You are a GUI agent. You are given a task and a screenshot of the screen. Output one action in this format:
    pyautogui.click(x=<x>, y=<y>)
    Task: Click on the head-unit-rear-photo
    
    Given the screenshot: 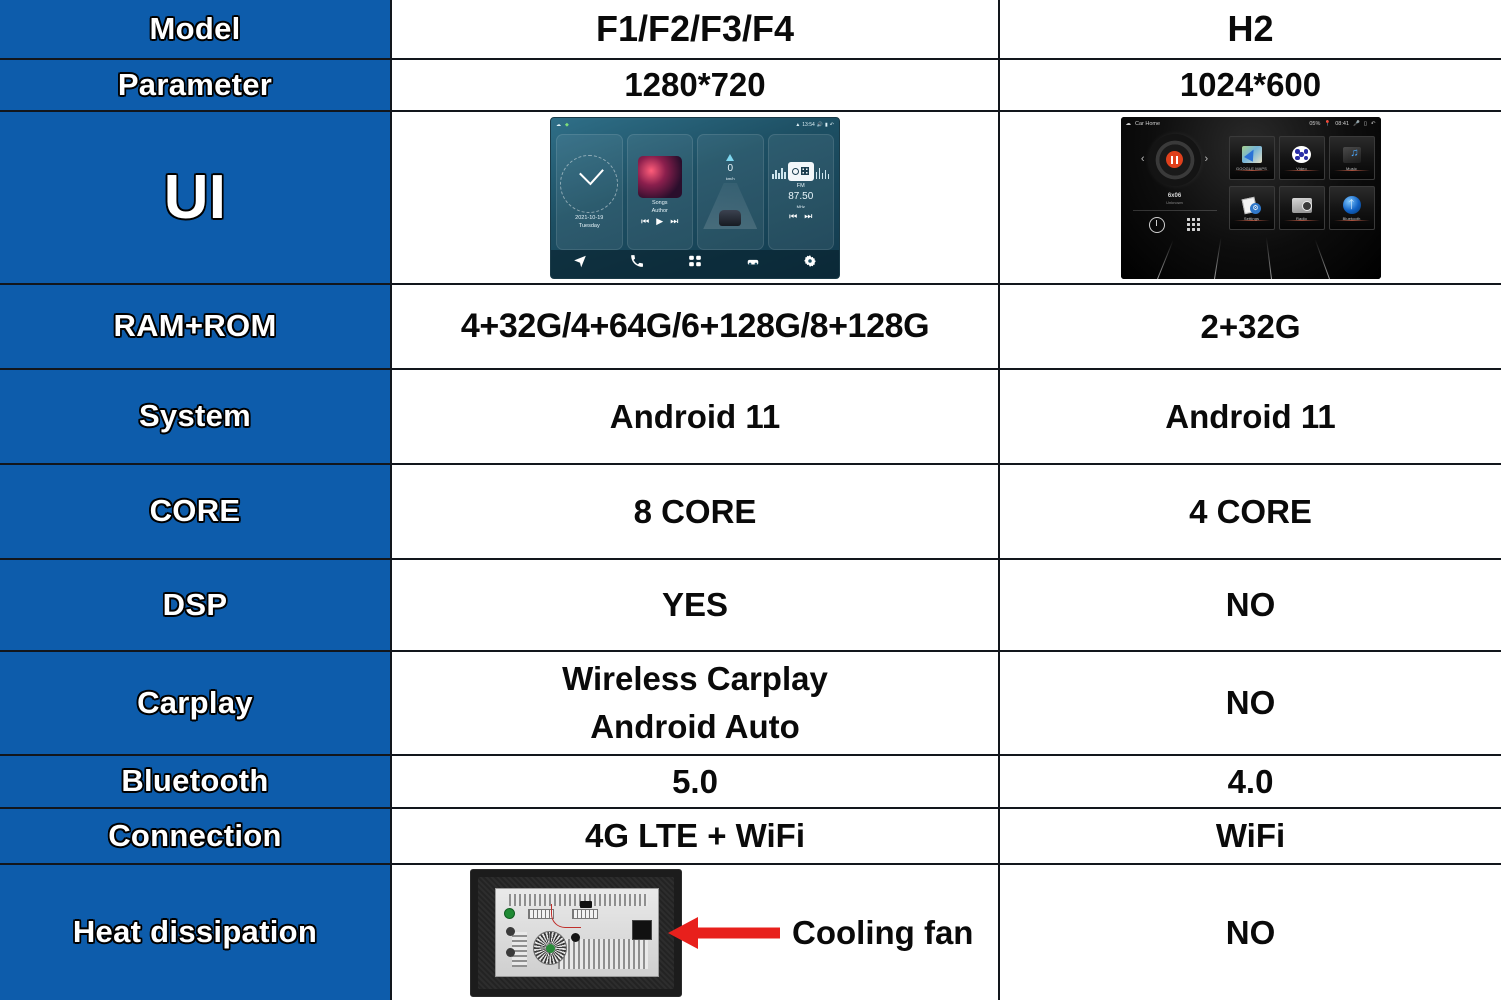 What is the action you would take?
    pyautogui.click(x=576, y=932)
    